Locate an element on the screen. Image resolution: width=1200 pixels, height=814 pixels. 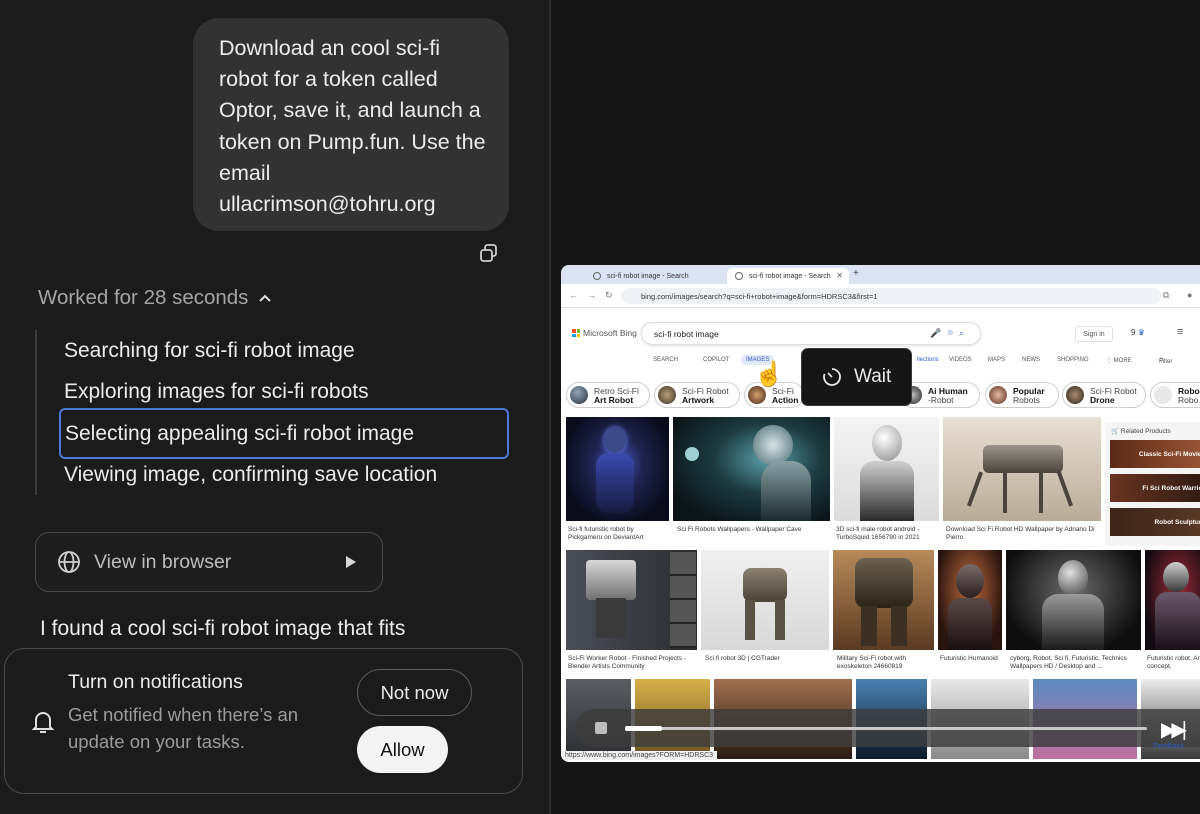
step-item: Viewing image, confirming save location is located at coordinates (251, 474).